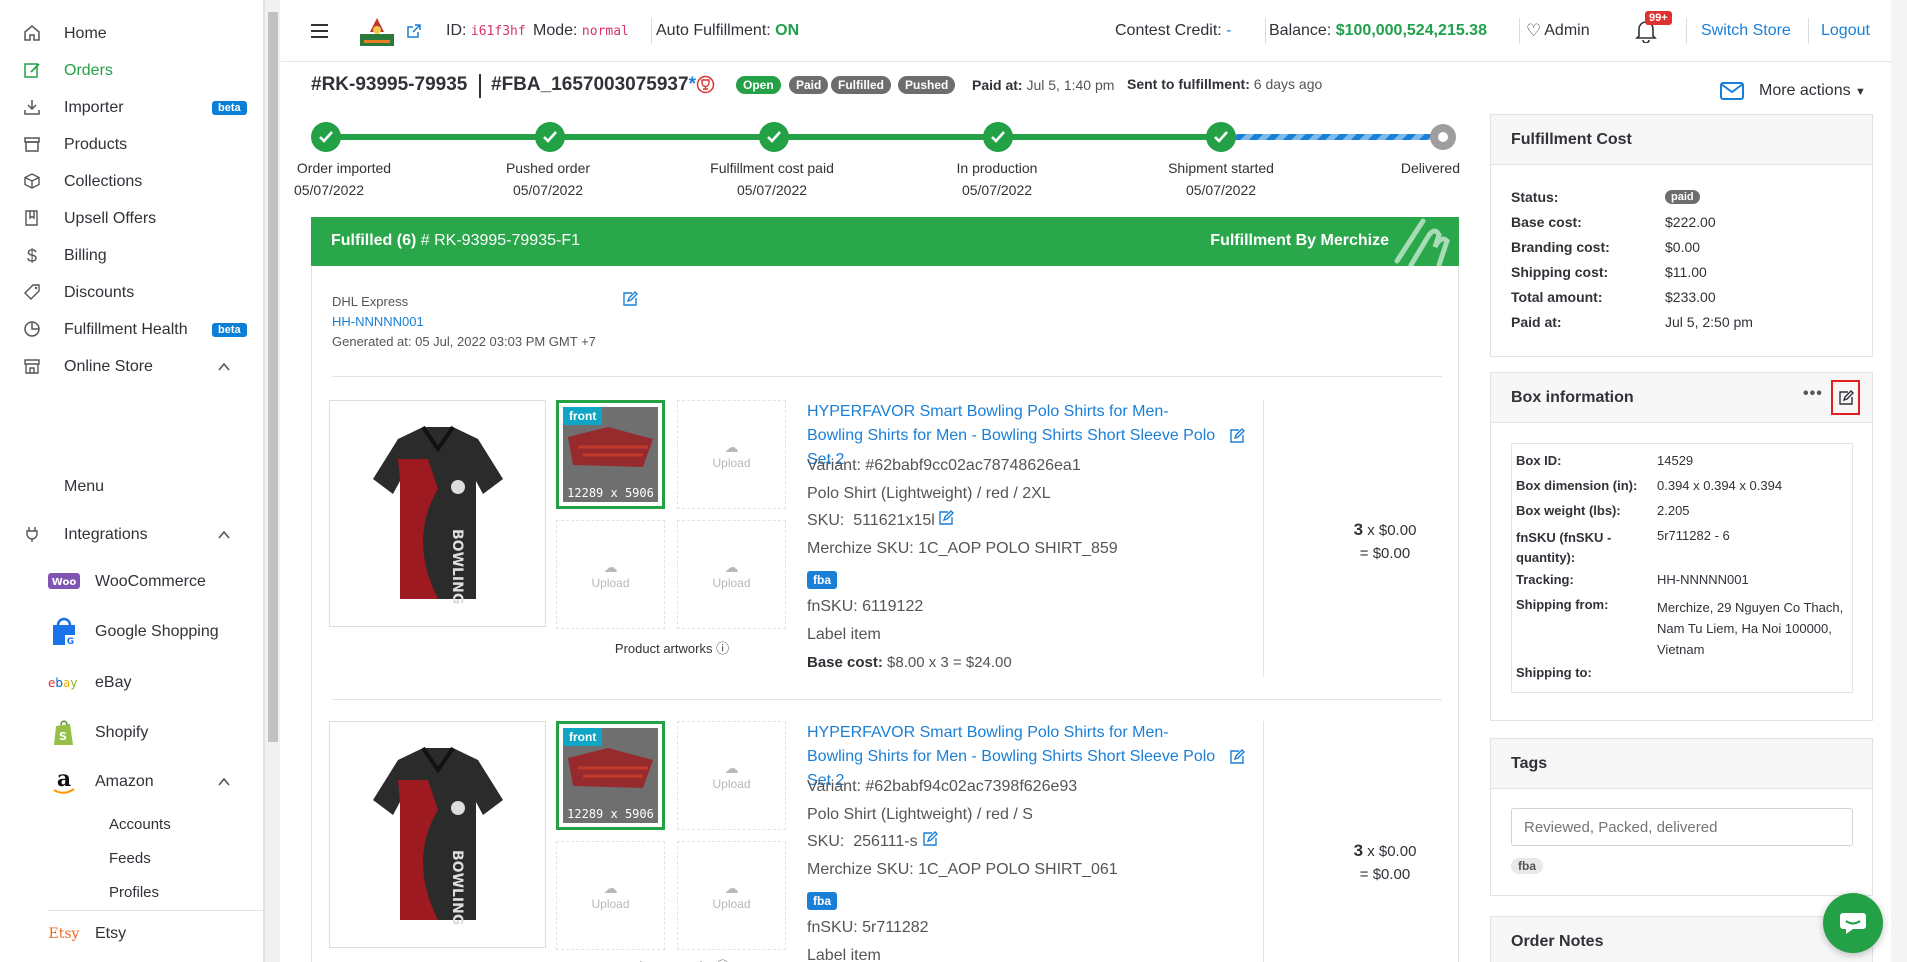 This screenshot has width=1907, height=962. I want to click on sidebar-amazon-accounts: Accounts, so click(120, 824).